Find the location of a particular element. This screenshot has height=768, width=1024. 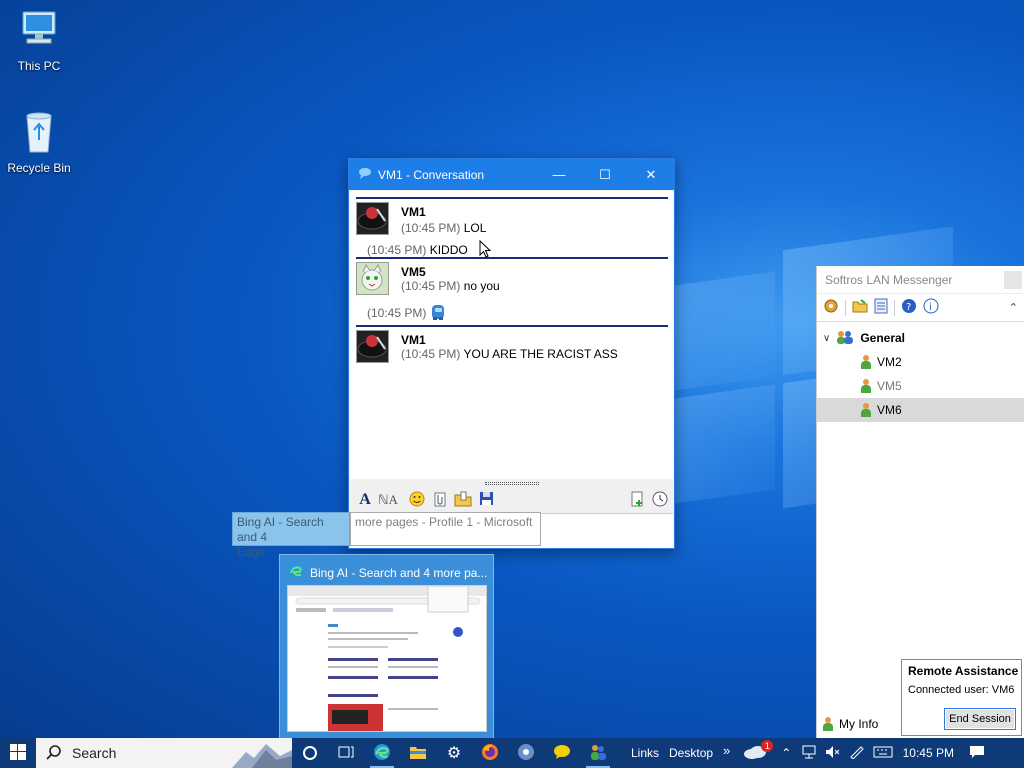

user-name: VM5 is located at coordinates (889, 386).